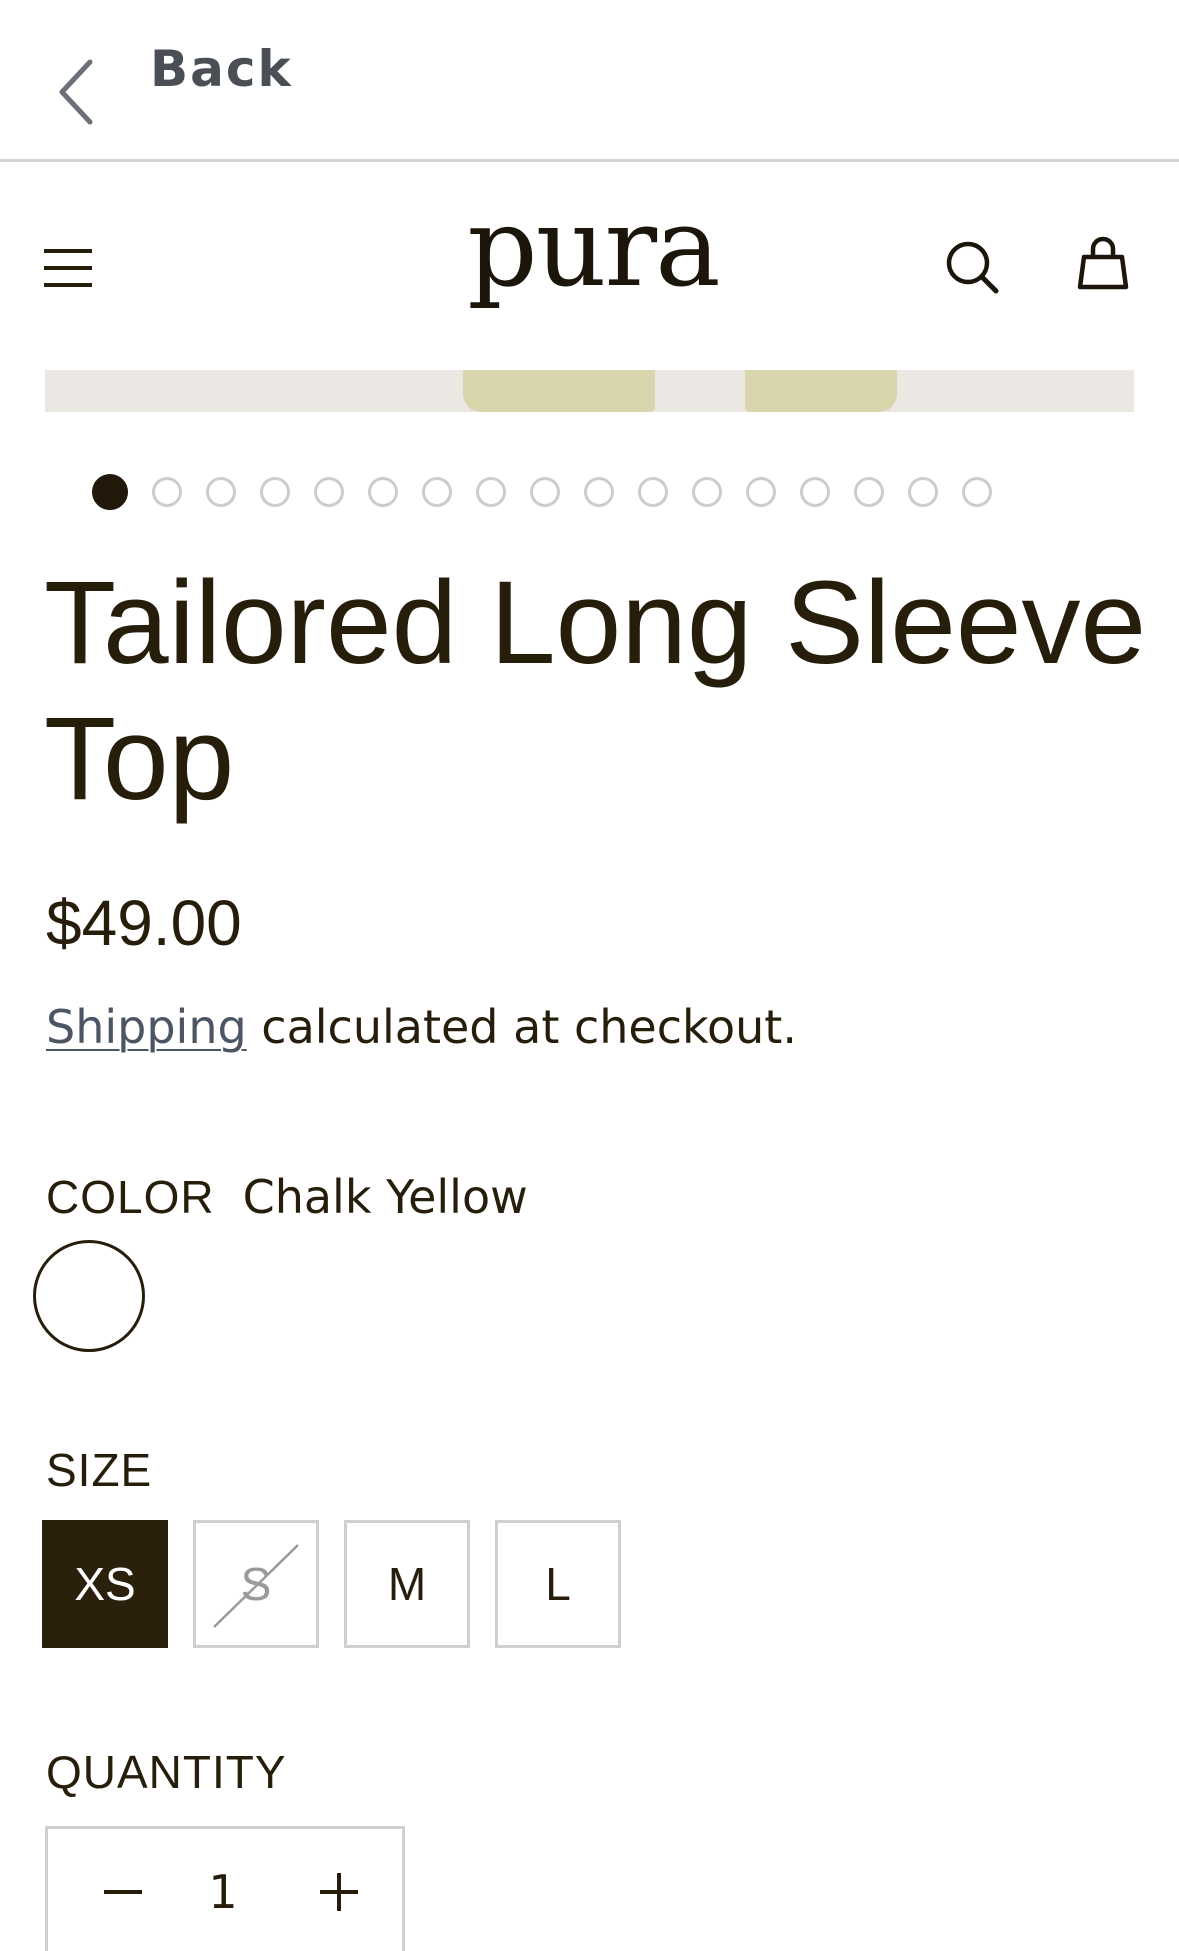  I want to click on size-option-xs: XS, so click(105, 1584).